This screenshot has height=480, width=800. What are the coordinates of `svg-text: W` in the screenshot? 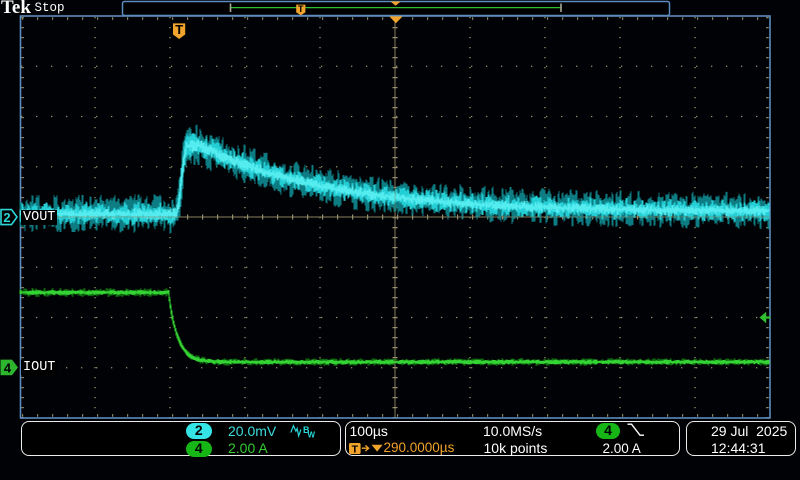 It's located at (312, 435).